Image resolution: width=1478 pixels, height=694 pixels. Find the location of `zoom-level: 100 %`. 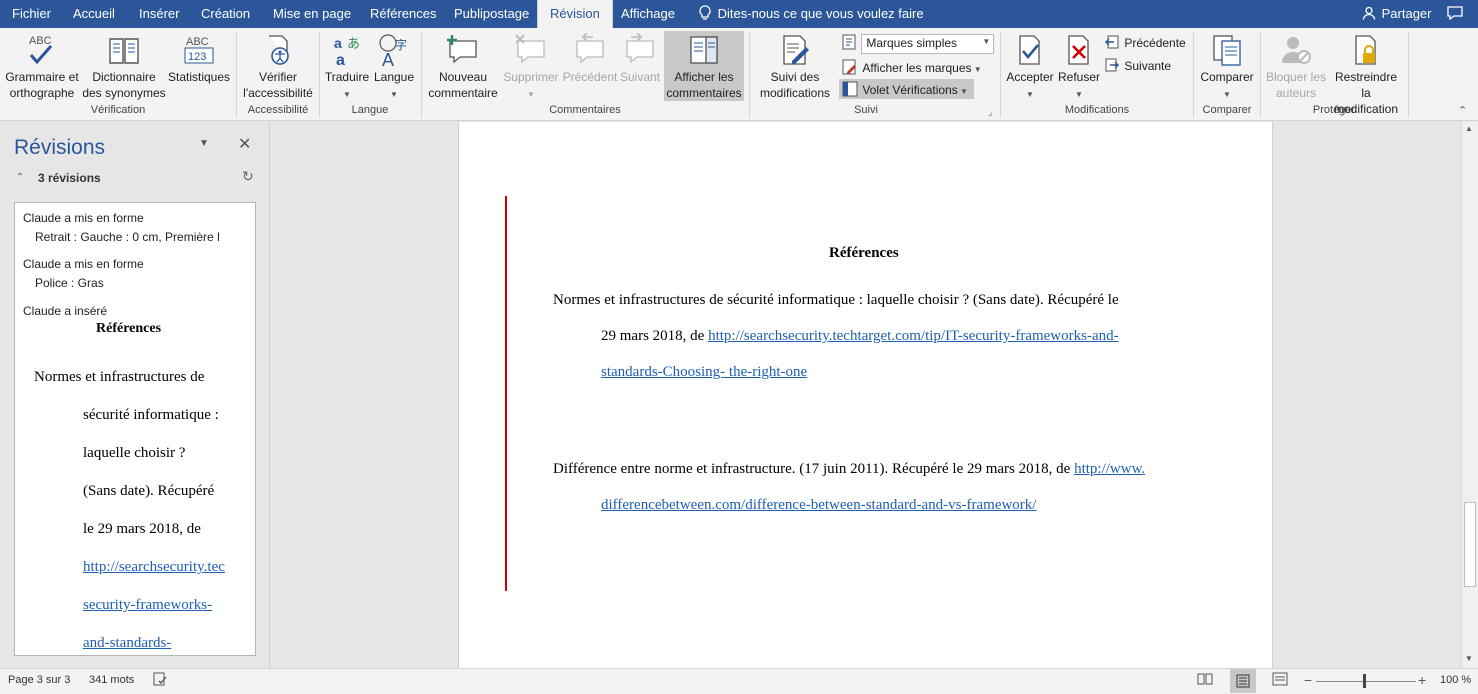

zoom-level: 100 % is located at coordinates (1455, 680).